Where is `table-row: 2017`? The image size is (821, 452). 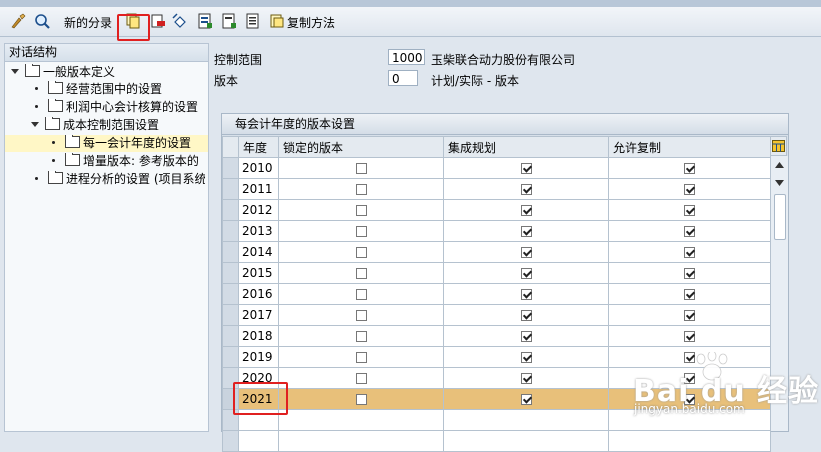
table-row: 2017 is located at coordinates (496, 315).